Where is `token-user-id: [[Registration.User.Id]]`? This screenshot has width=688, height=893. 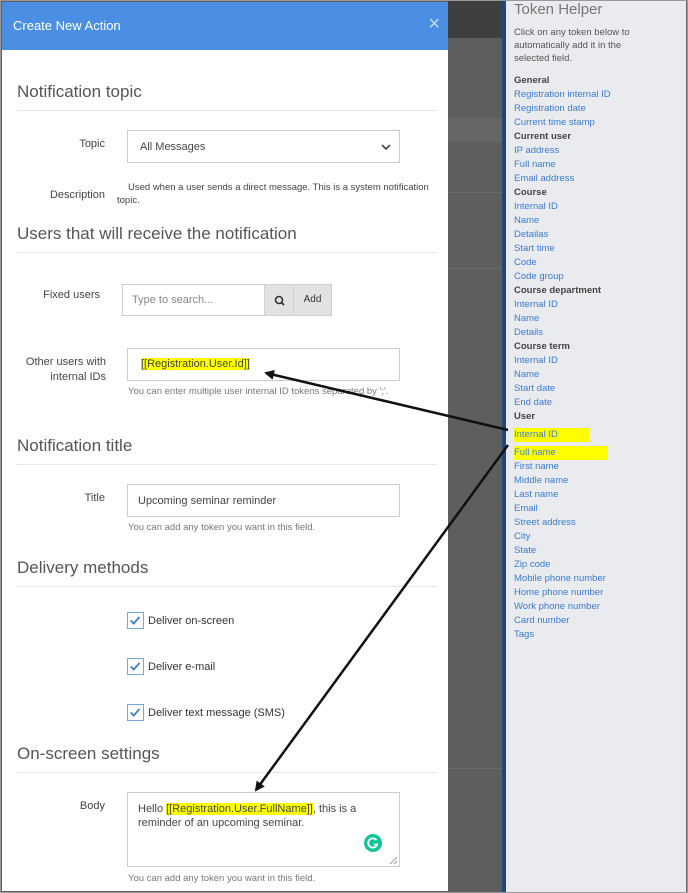 token-user-id: [[Registration.User.Id]] is located at coordinates (195, 364).